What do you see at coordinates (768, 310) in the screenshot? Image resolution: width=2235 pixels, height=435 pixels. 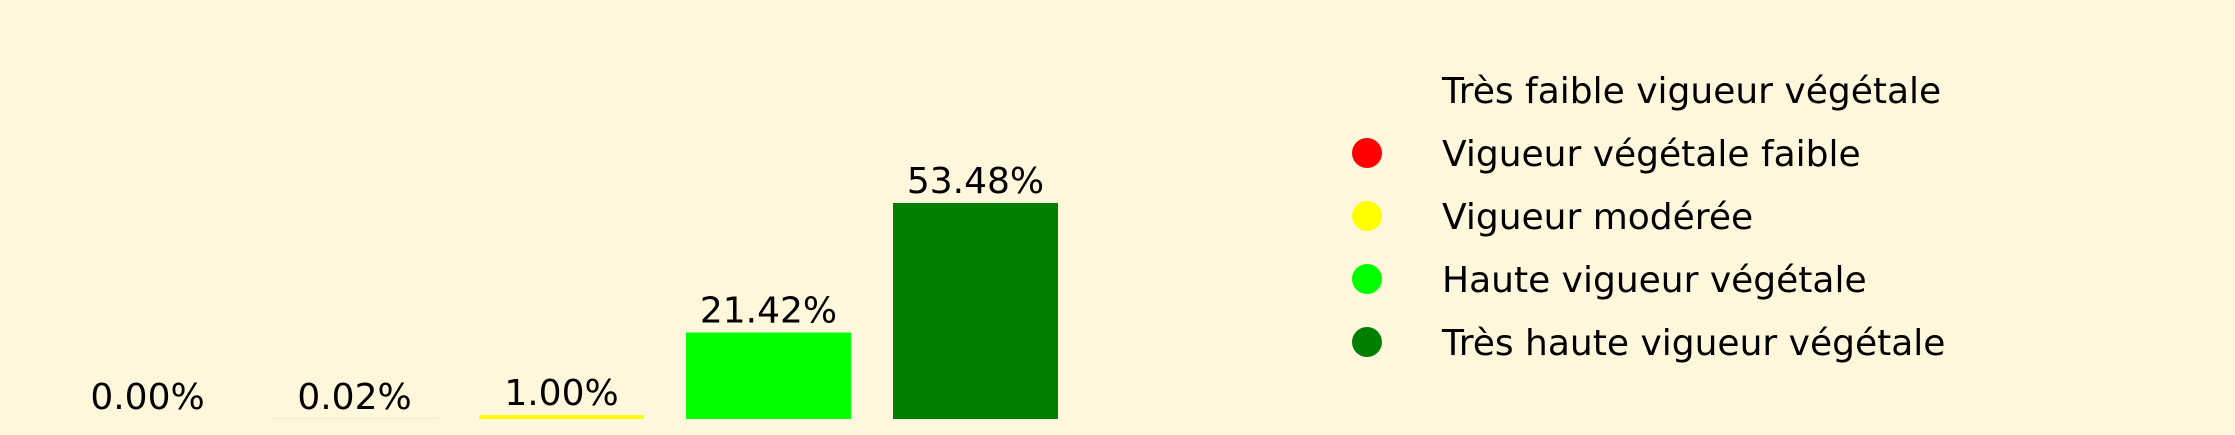 I see `bar-value-label-4: 21.42%` at bounding box center [768, 310].